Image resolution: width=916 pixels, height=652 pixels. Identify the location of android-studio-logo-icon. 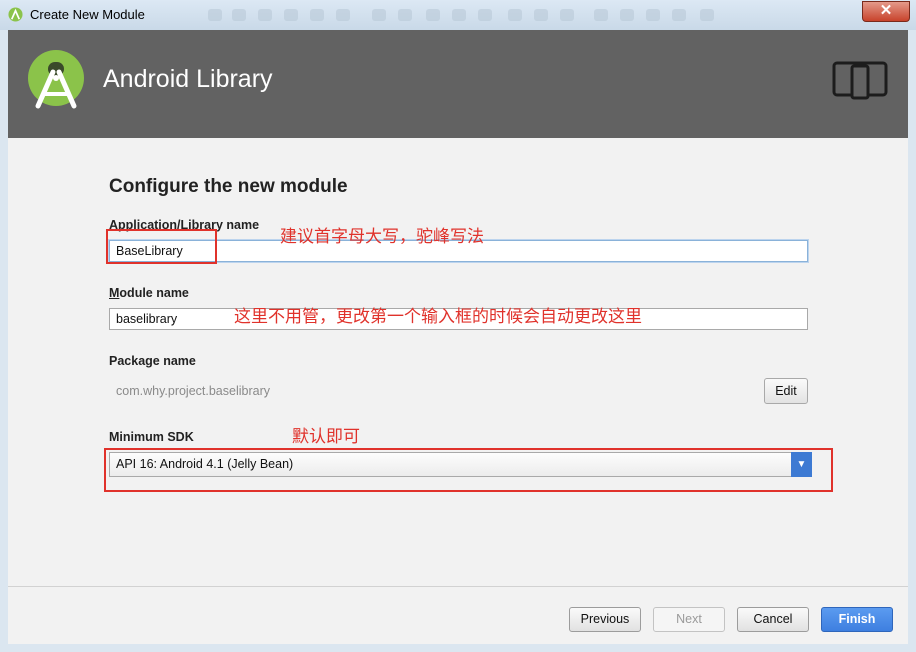
(56, 79).